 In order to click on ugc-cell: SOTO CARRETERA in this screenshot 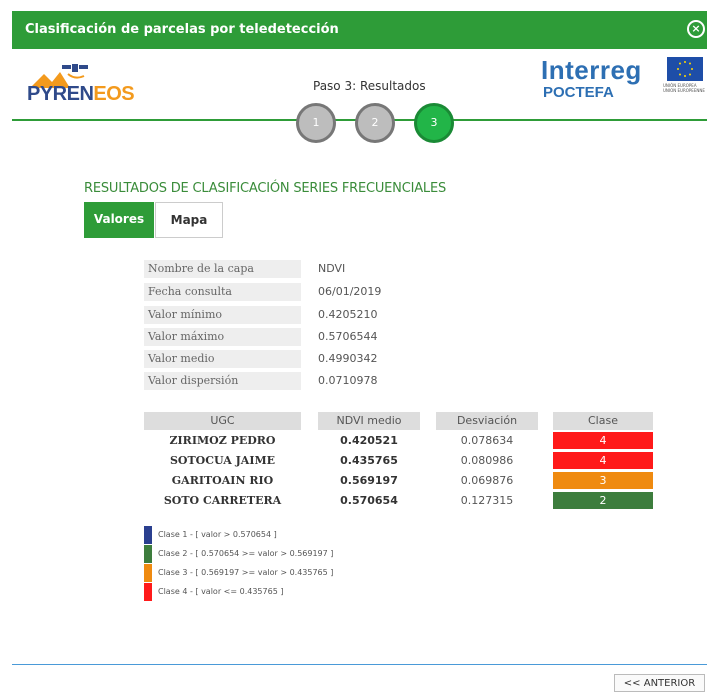, I will do `click(222, 500)`.